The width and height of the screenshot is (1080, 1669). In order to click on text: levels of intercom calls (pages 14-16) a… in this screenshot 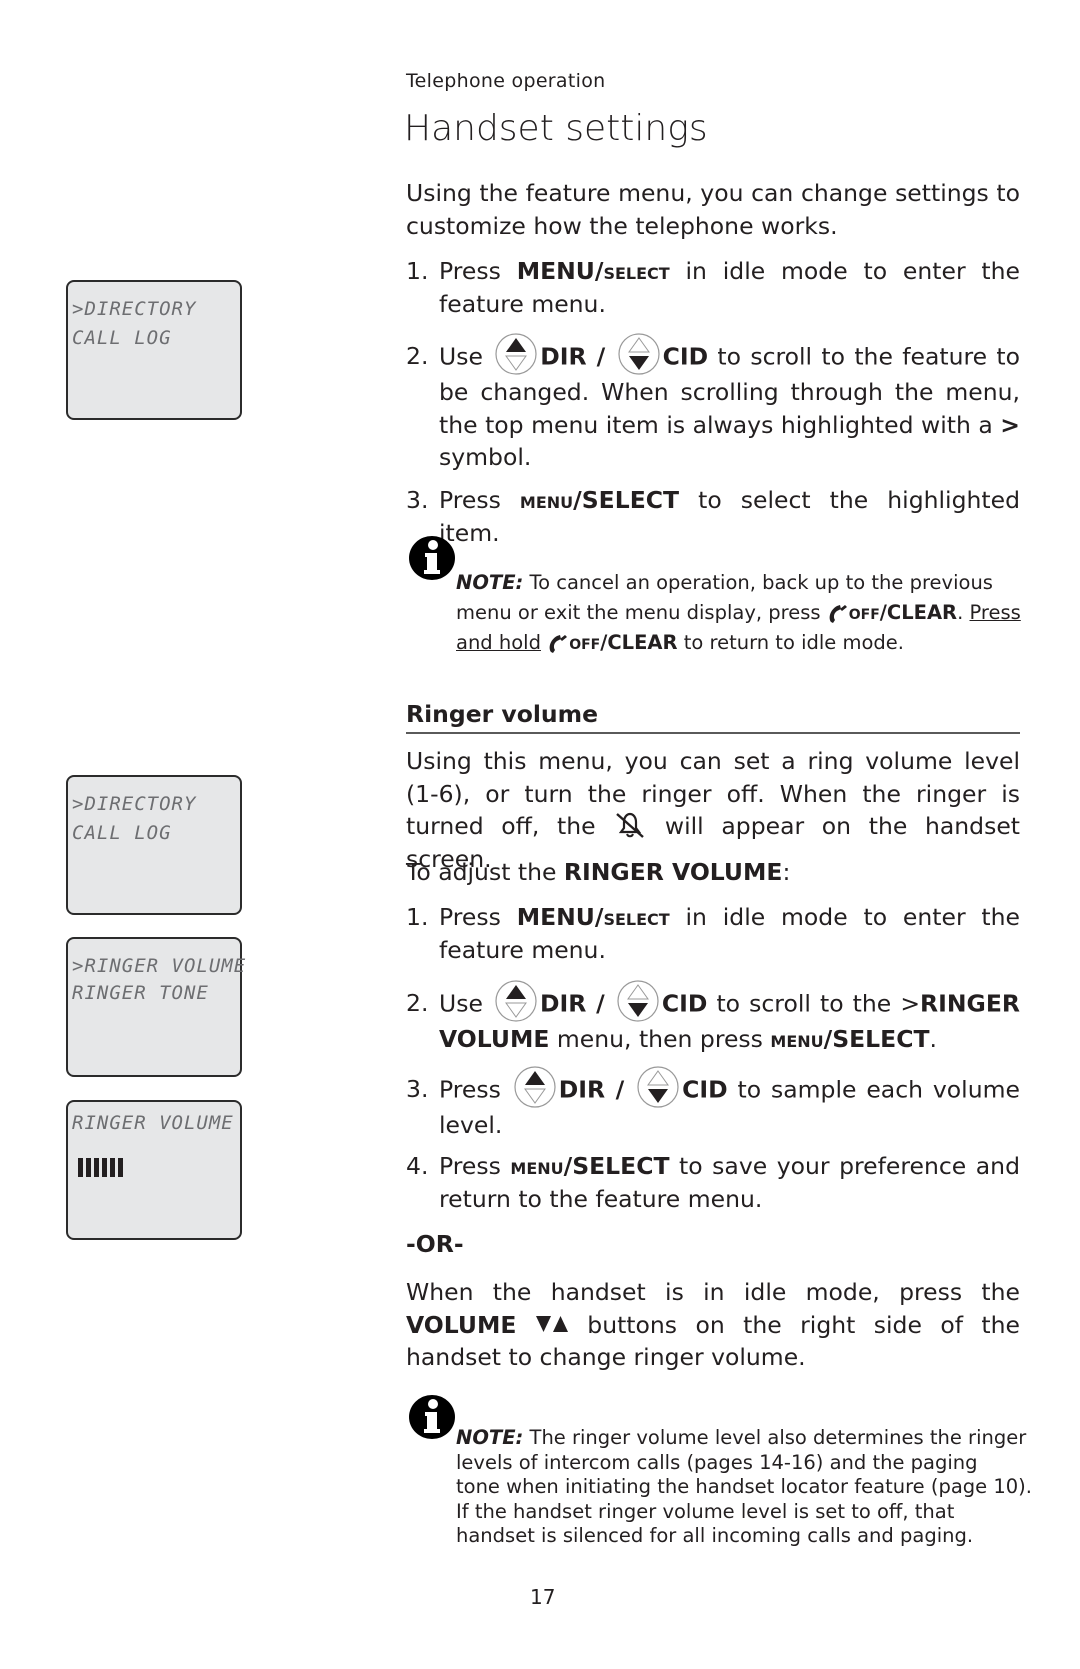, I will do `click(717, 1462)`.